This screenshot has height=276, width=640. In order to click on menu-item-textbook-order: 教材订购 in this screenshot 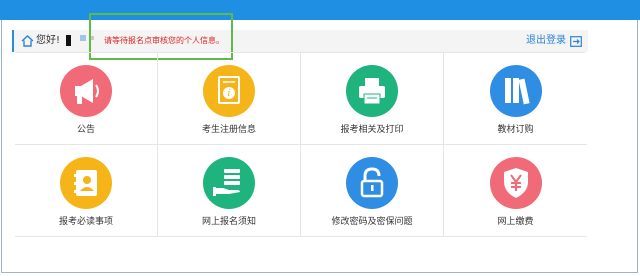, I will do `click(515, 99)`.